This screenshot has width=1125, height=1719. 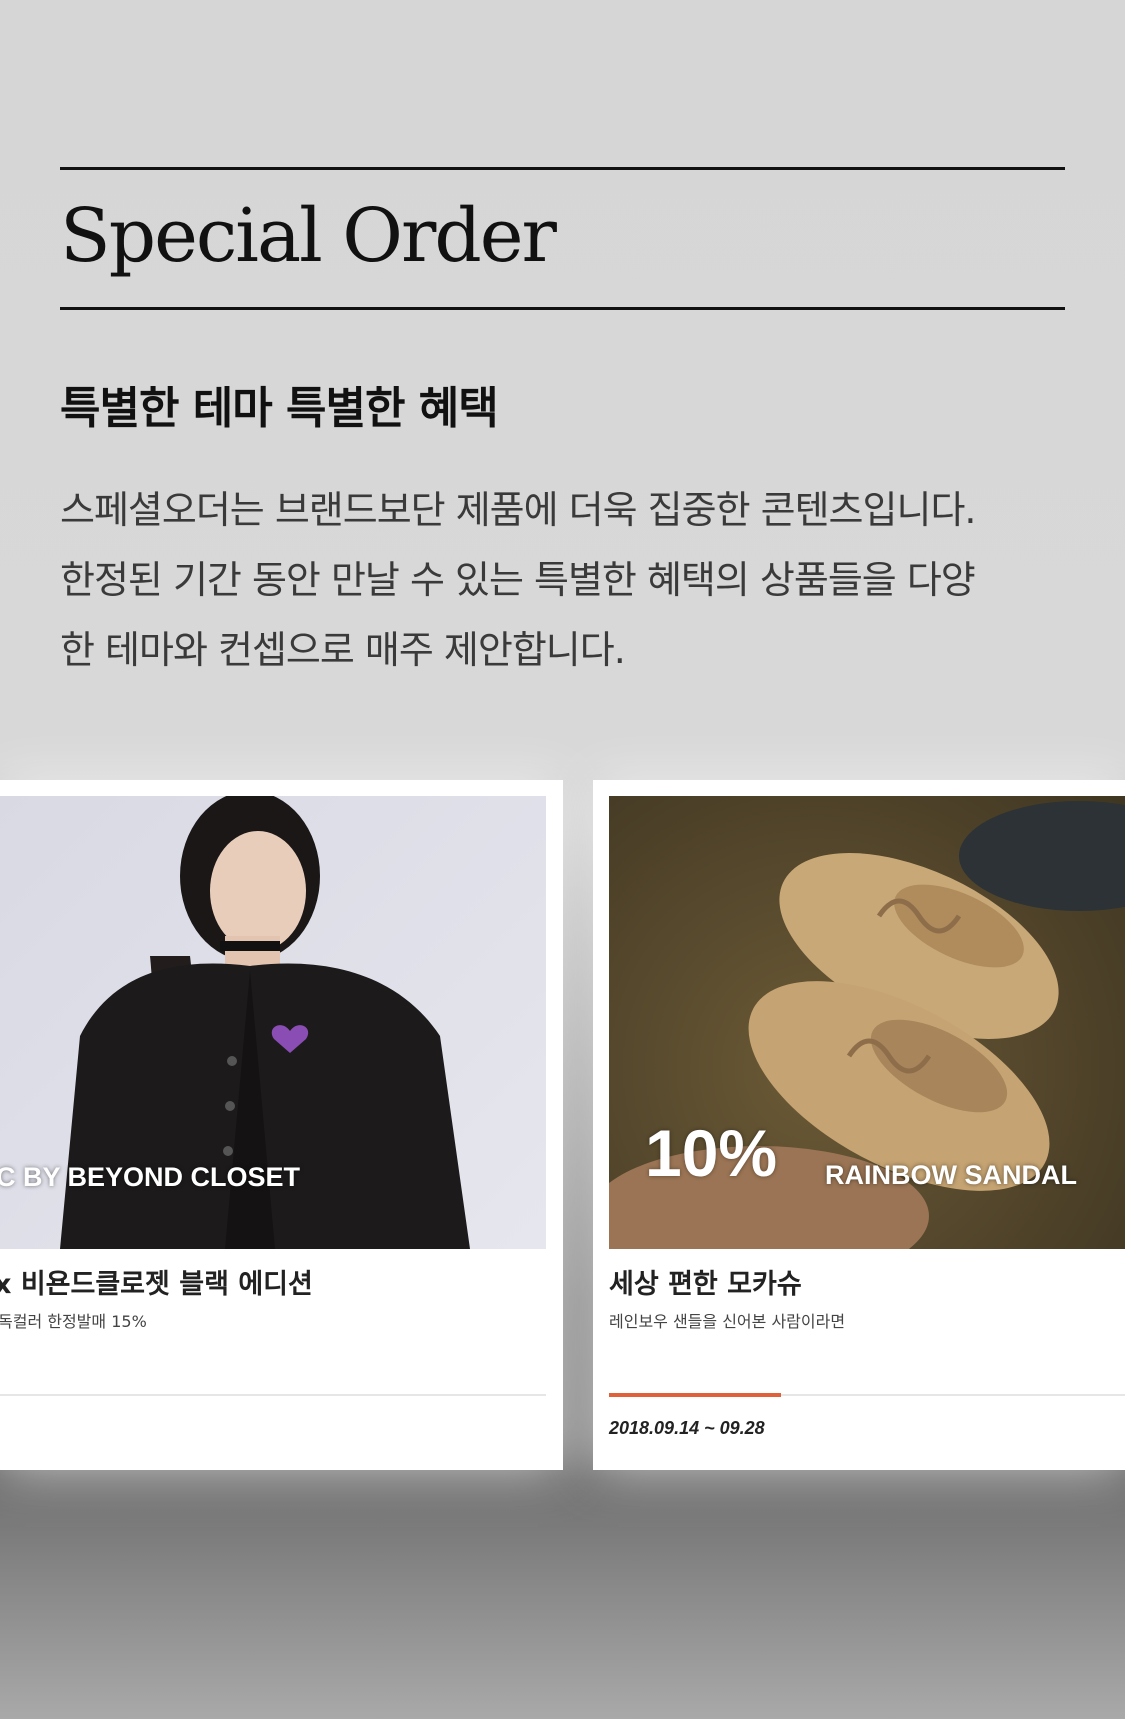 I want to click on card-subtitle: 독컬러 한정발매 15%, so click(x=73, y=1321).